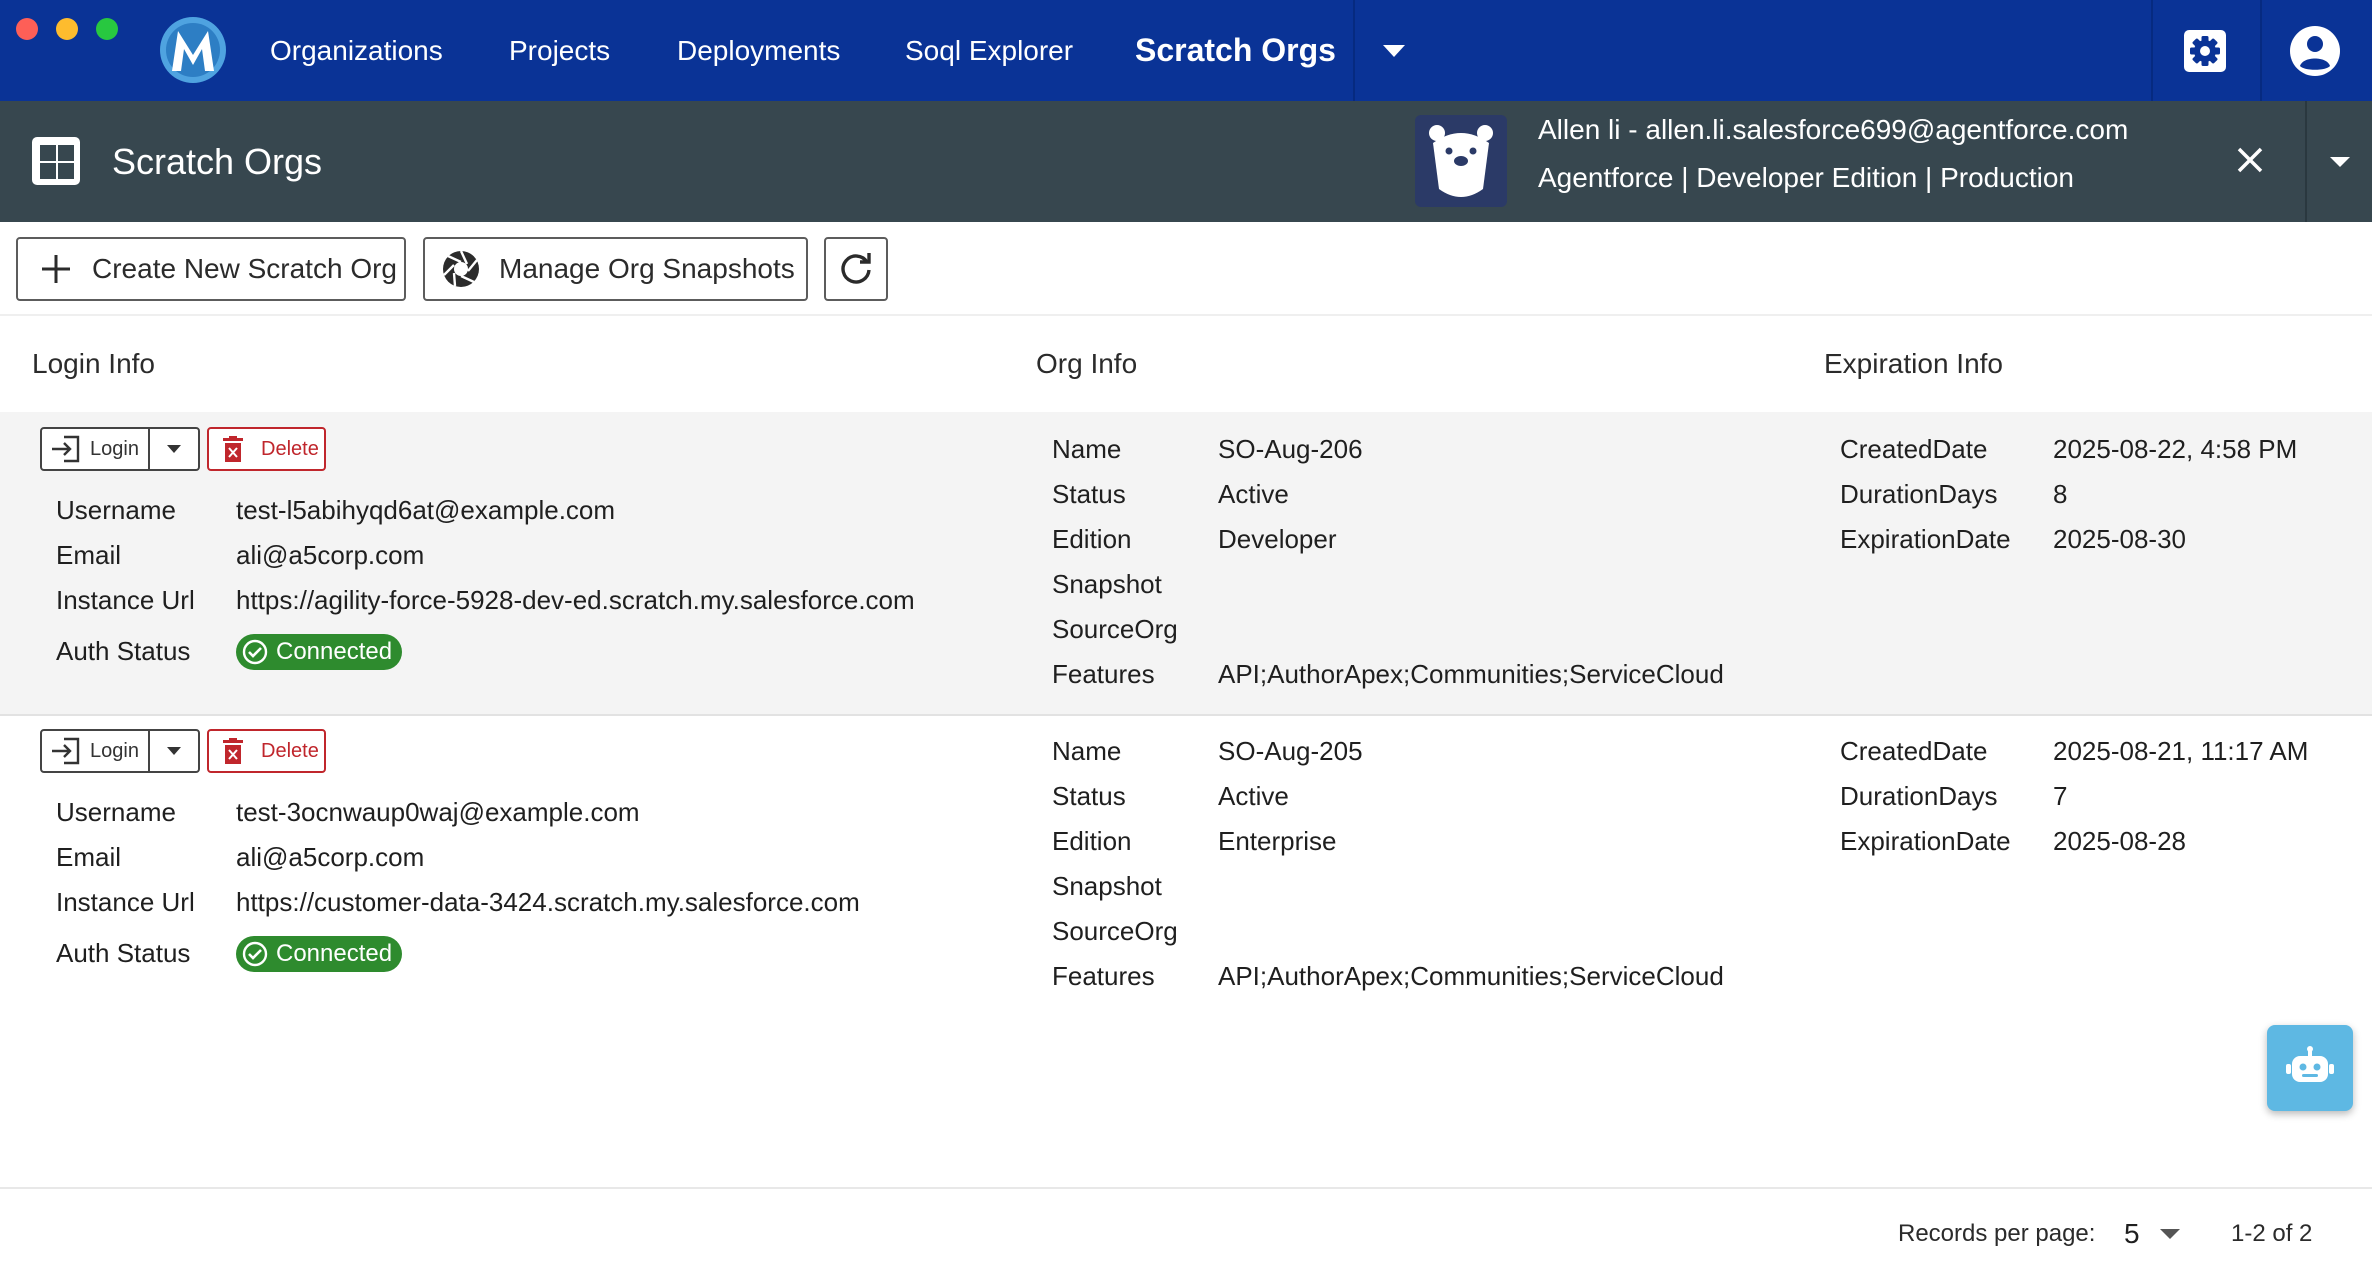 The width and height of the screenshot is (2372, 1288). Describe the element at coordinates (1087, 751) in the screenshot. I see `name-label: Name` at that location.